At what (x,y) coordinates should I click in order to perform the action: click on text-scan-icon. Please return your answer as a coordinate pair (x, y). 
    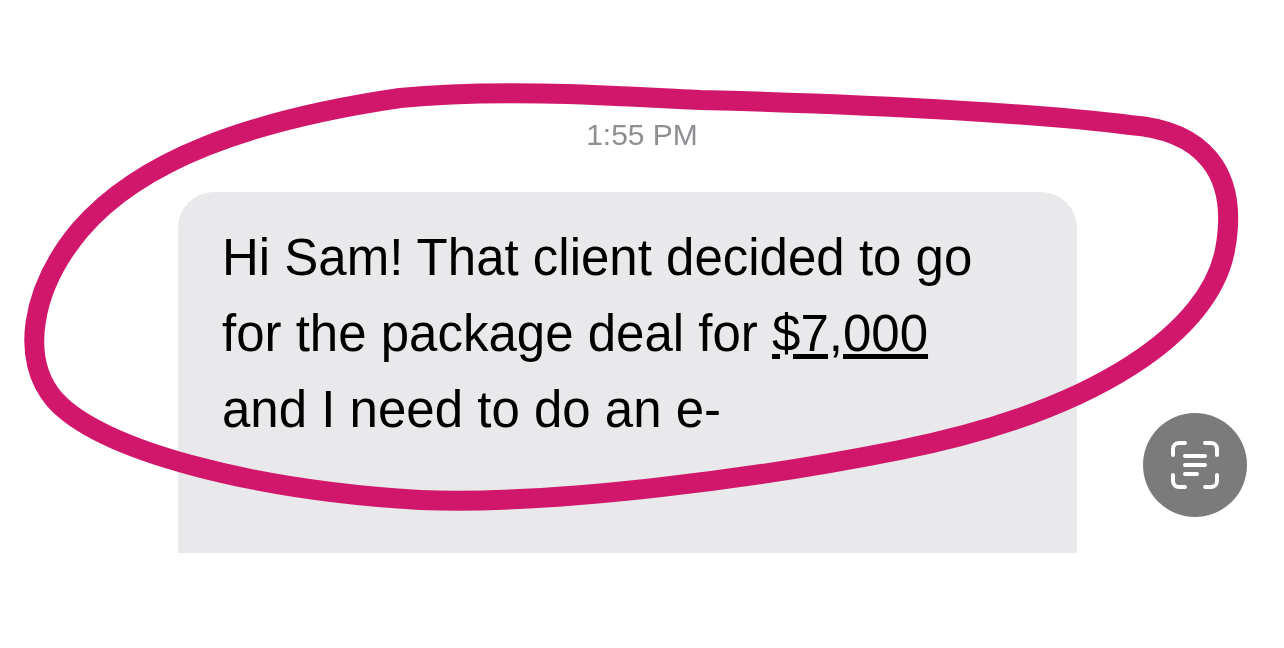
    Looking at the image, I should click on (1195, 465).